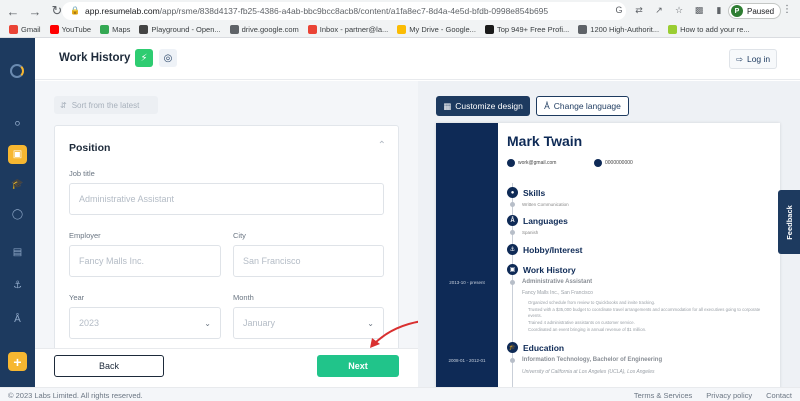  What do you see at coordinates (679, 10) in the screenshot?
I see `bookmark-star-icon: ☆` at bounding box center [679, 10].